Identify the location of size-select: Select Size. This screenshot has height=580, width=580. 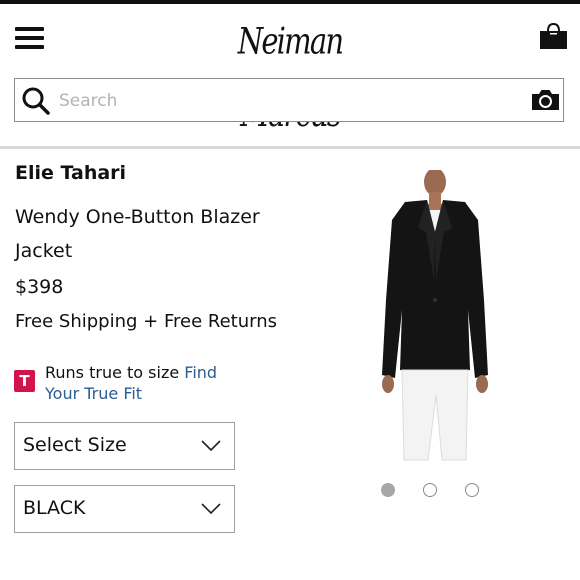
(124, 446).